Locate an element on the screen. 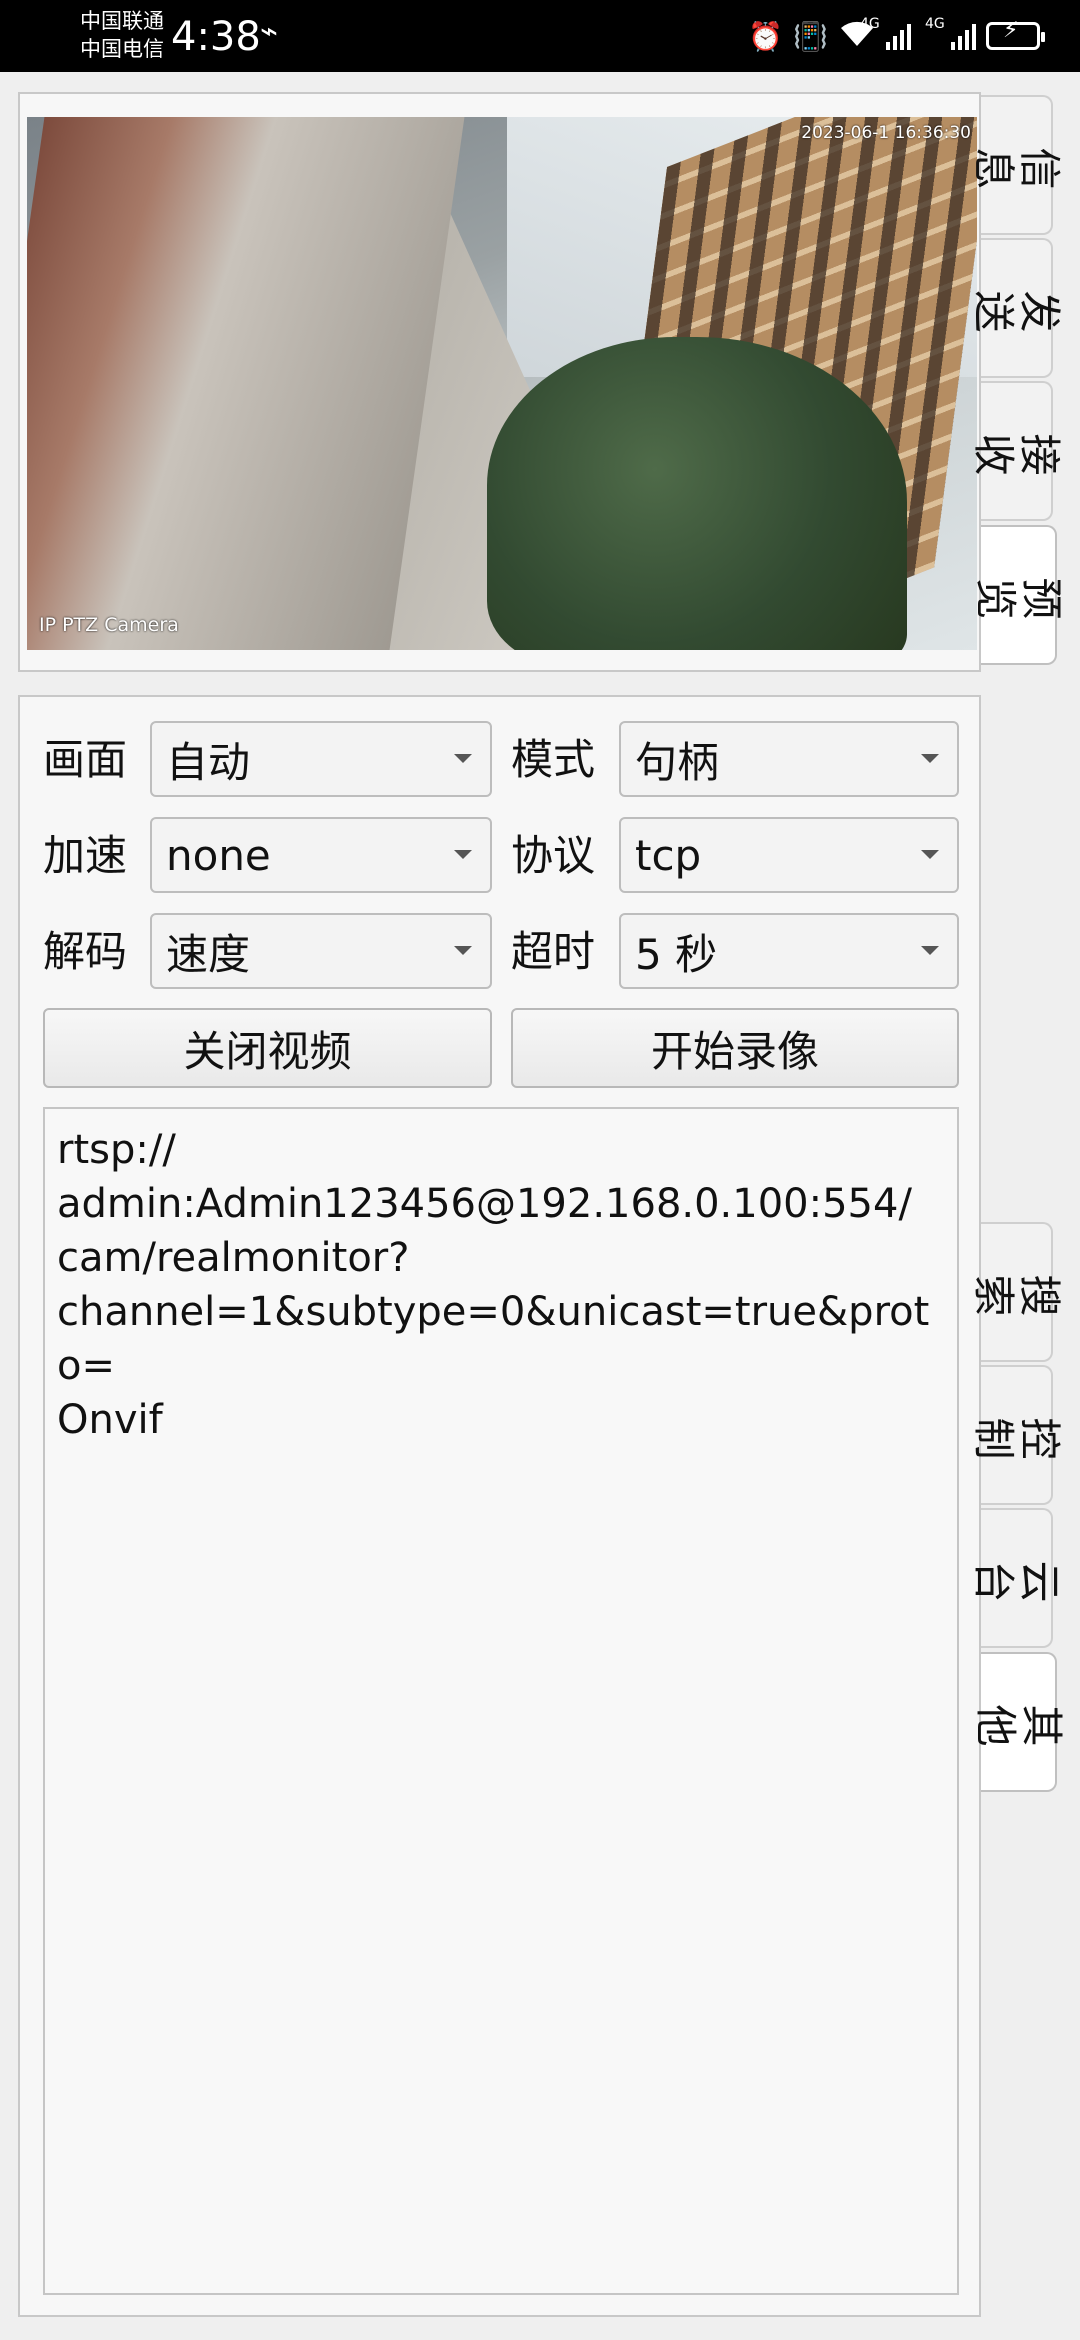 The height and width of the screenshot is (2340, 1080). timeout-label: 超时 is located at coordinates (553, 951).